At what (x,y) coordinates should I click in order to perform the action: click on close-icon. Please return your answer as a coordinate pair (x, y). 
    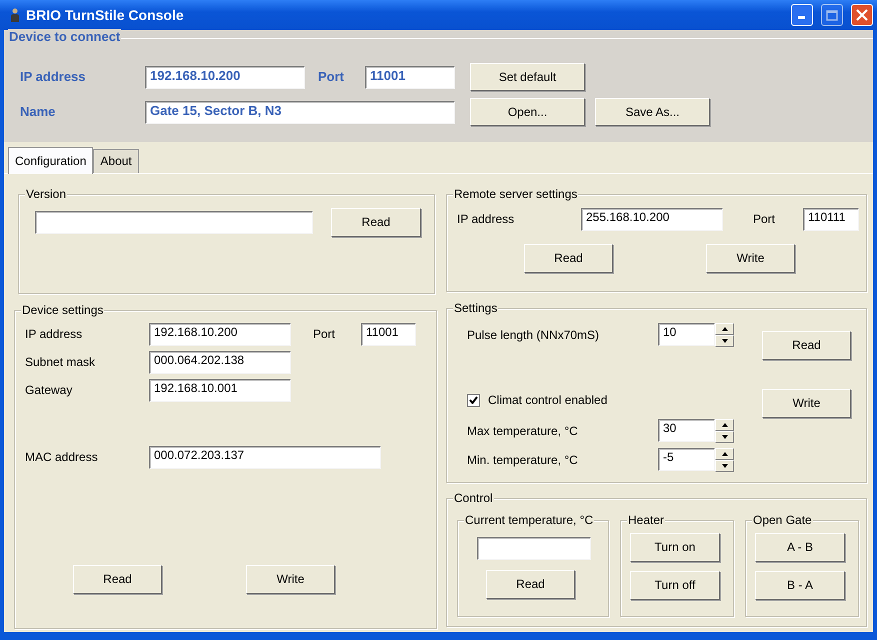
    Looking at the image, I should click on (862, 15).